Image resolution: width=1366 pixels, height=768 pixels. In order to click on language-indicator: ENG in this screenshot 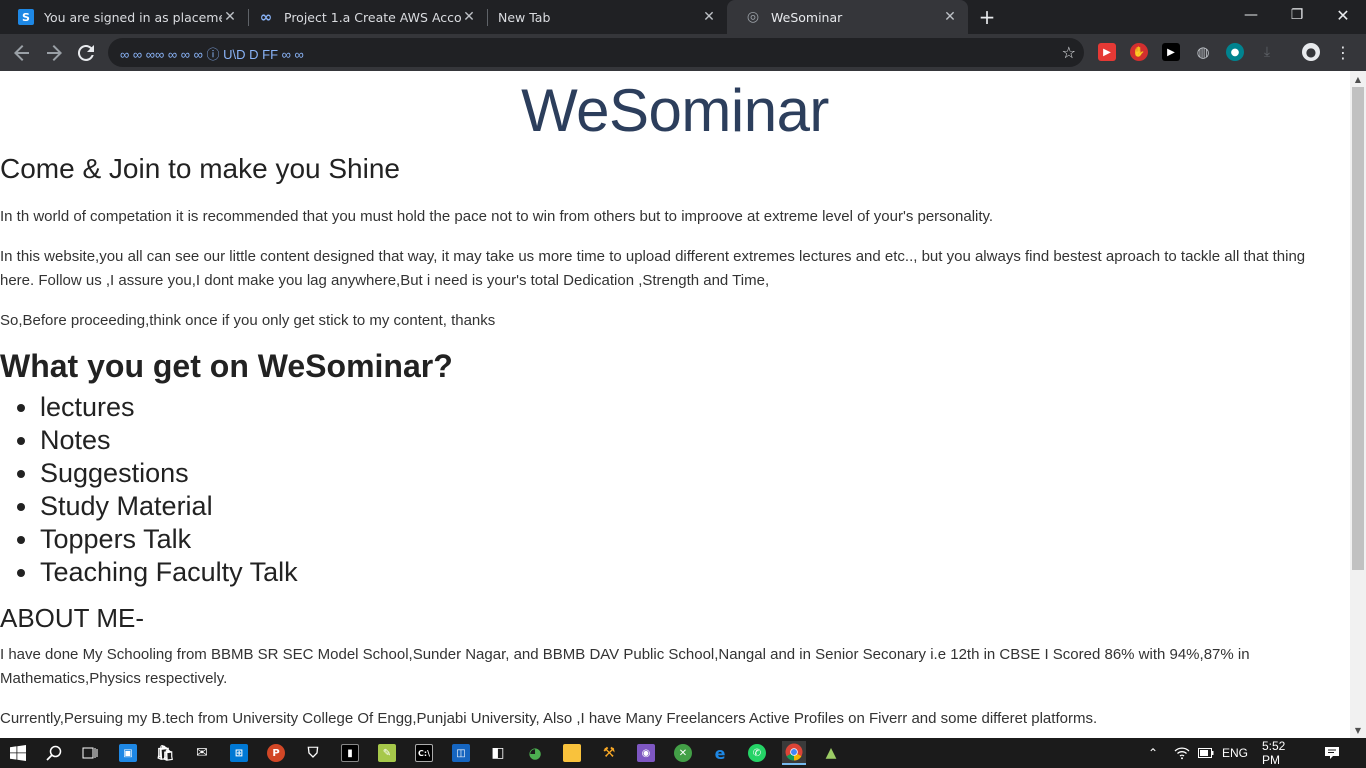, I will do `click(1235, 753)`.